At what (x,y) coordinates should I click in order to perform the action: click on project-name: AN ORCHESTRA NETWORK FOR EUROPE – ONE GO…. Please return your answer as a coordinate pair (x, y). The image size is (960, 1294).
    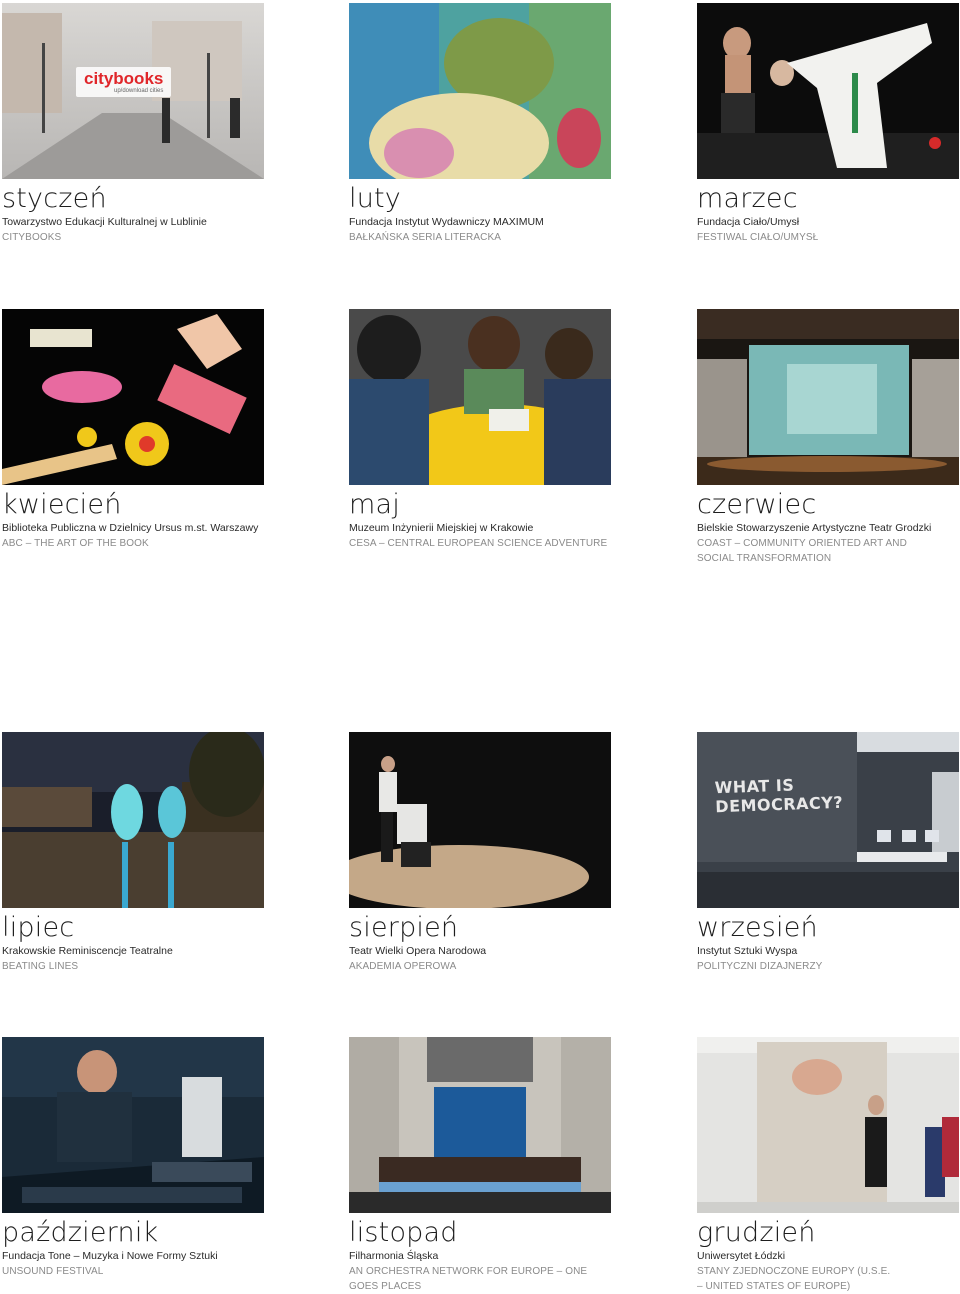
    Looking at the image, I should click on (468, 1279).